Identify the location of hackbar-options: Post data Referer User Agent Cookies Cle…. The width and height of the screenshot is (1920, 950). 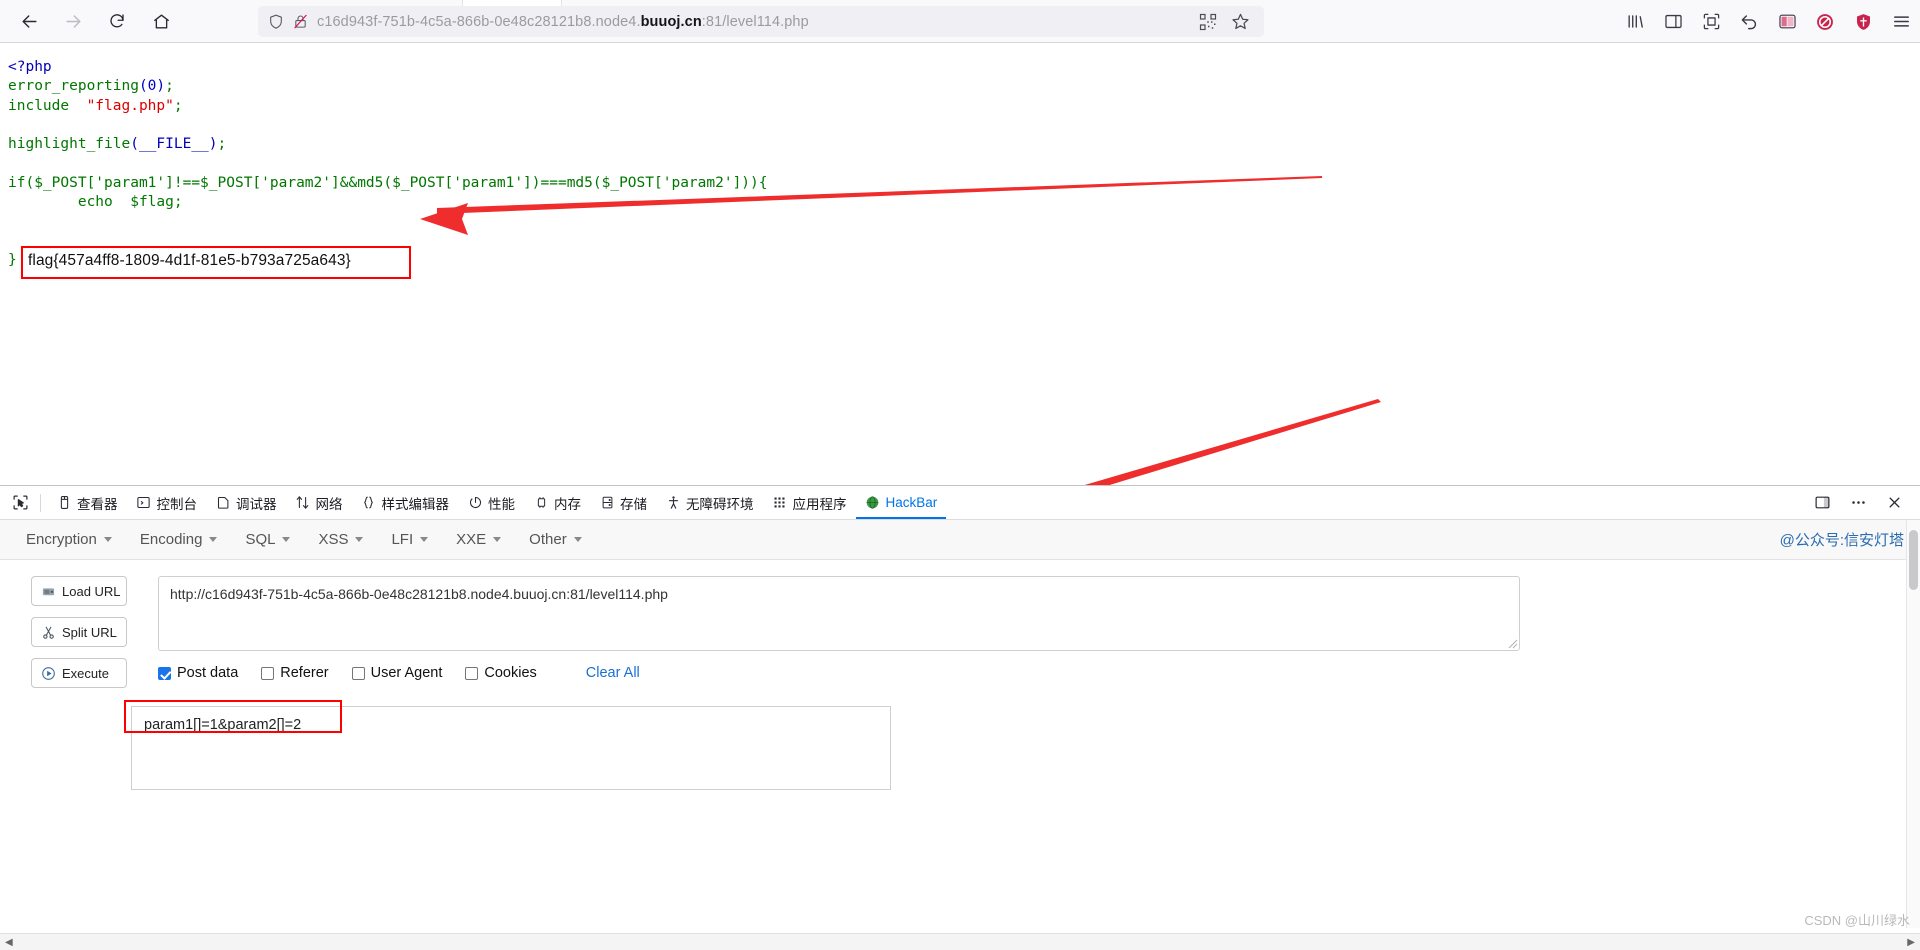
(399, 673).